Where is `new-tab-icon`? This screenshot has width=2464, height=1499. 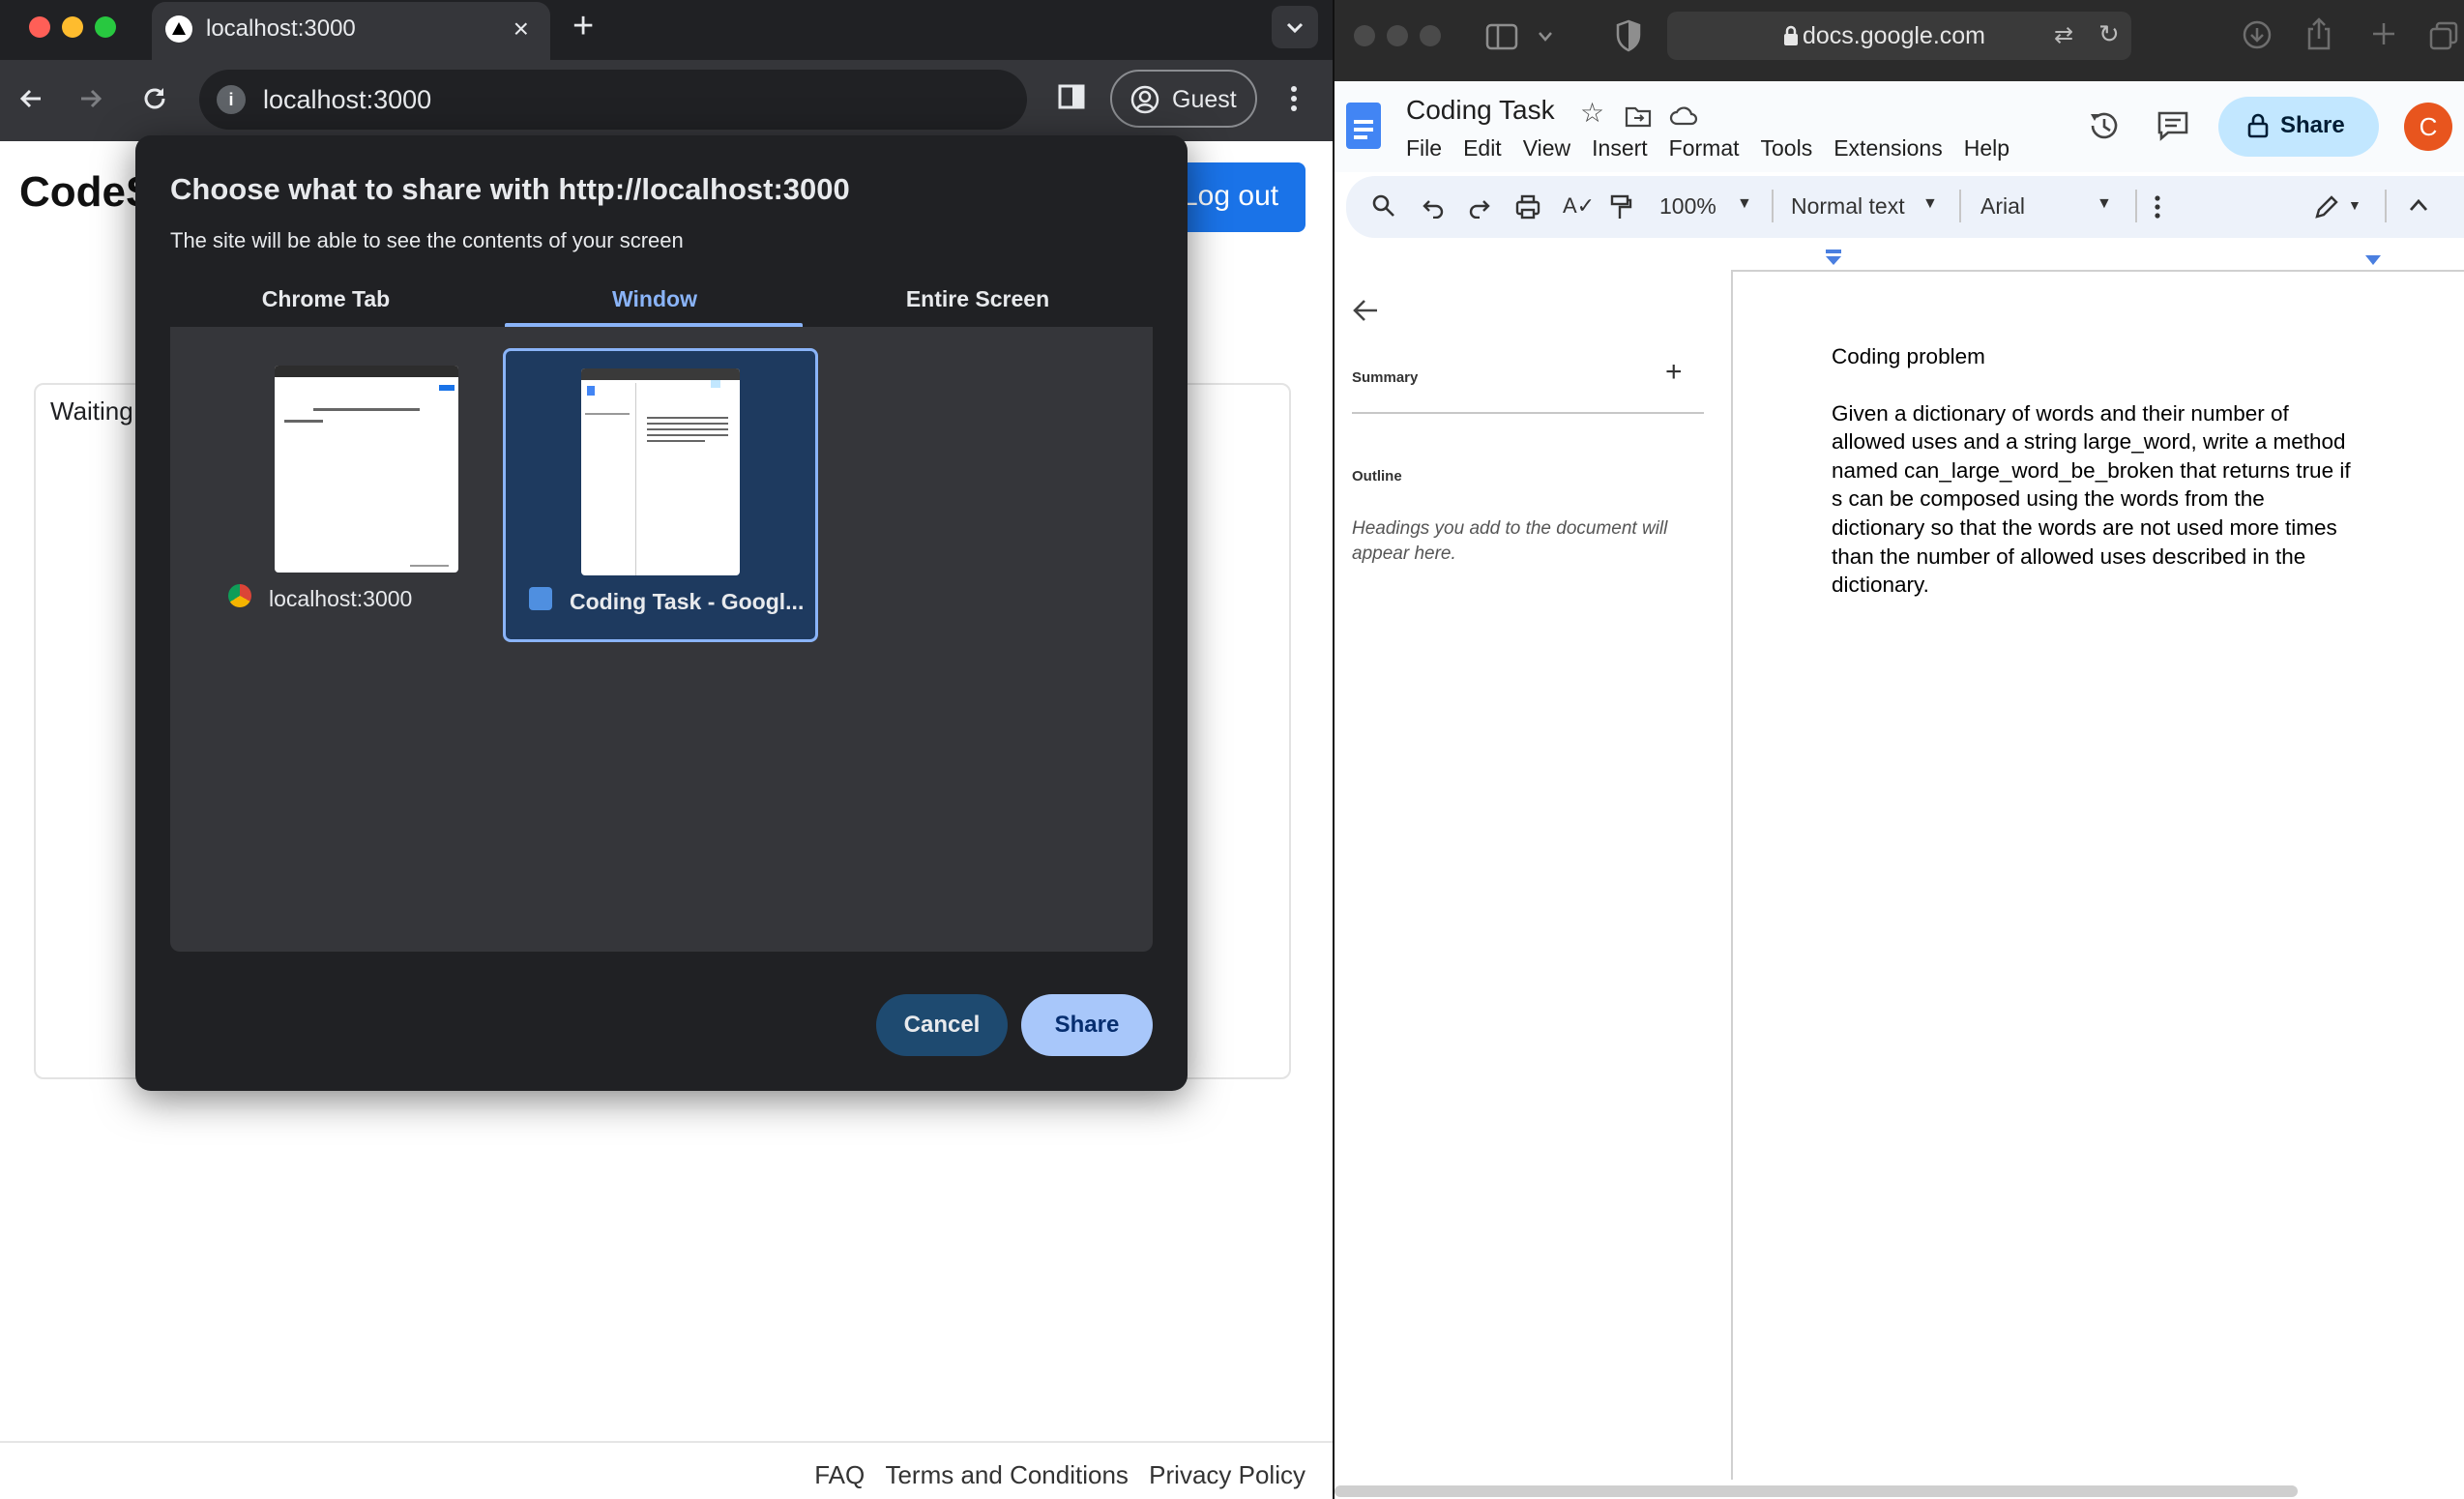 new-tab-icon is located at coordinates (2383, 33).